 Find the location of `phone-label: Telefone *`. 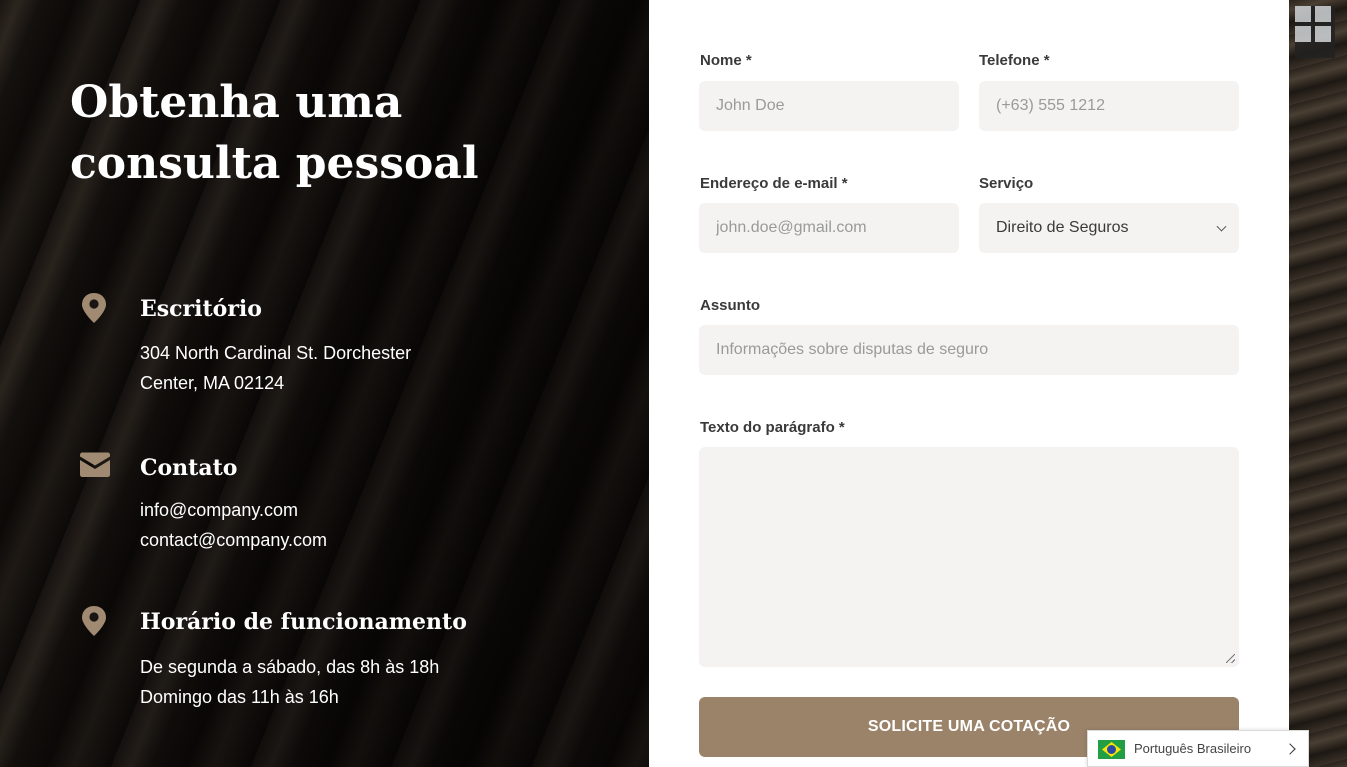

phone-label: Telefone * is located at coordinates (1014, 60).